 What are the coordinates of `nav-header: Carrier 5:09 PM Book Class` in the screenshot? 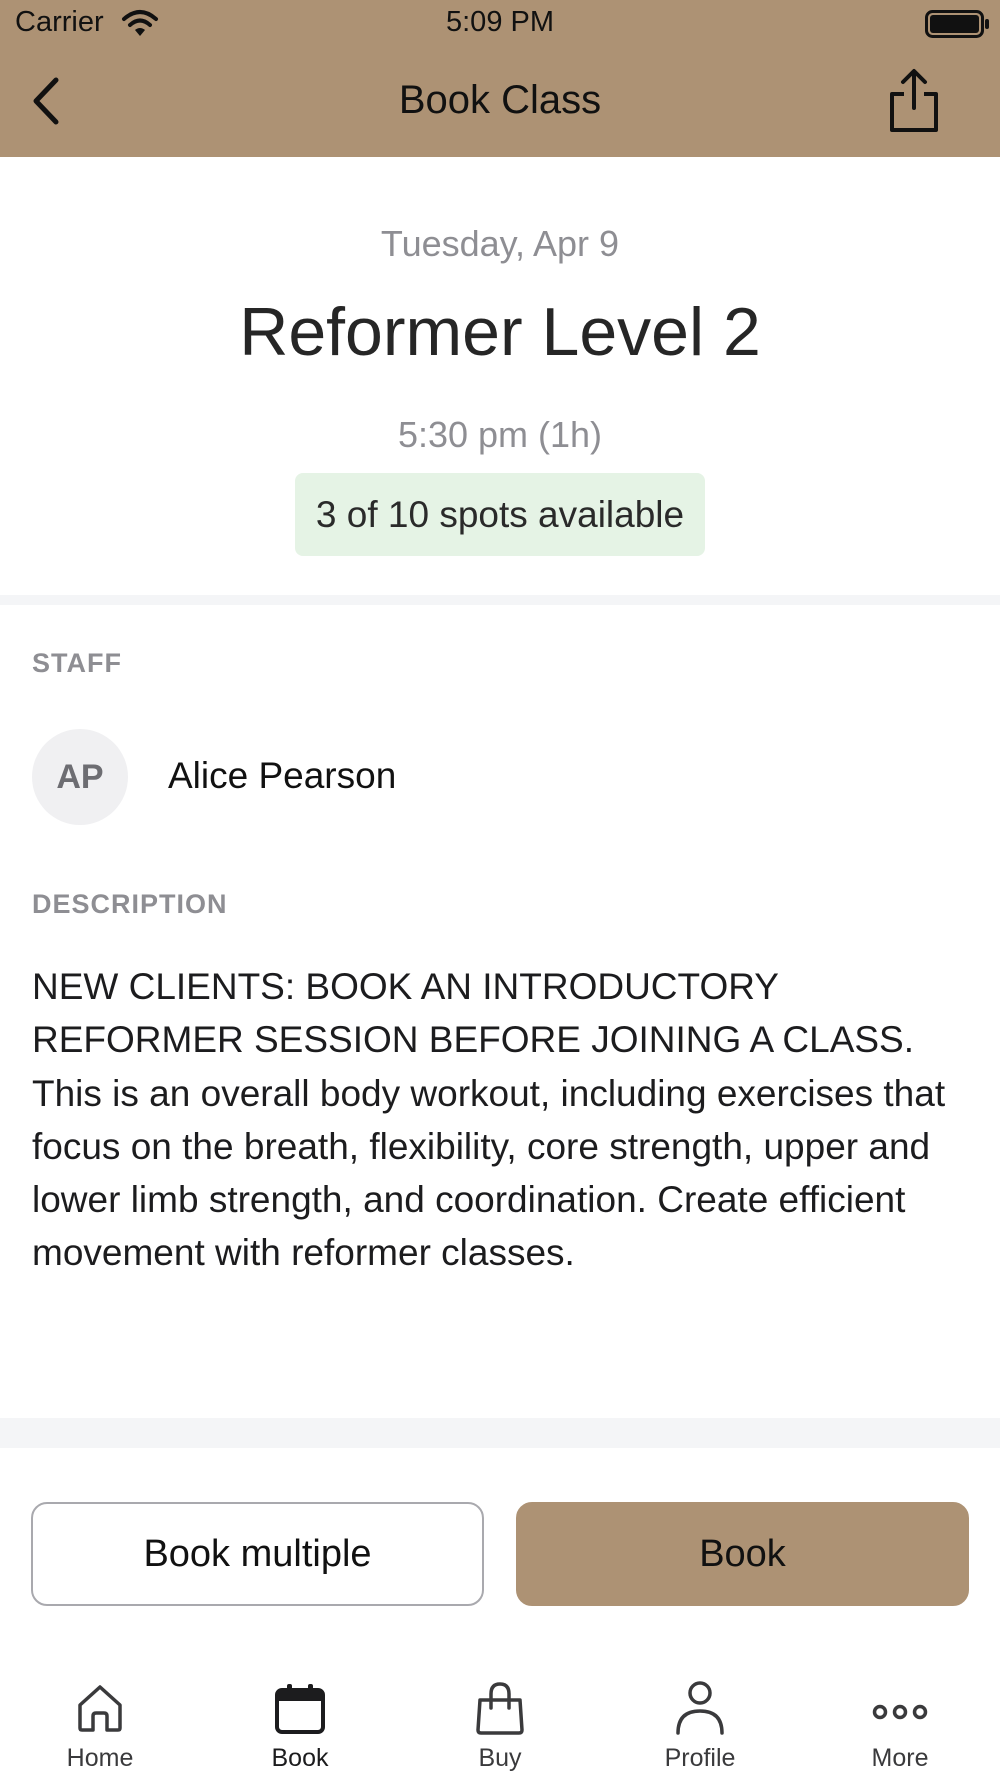 It's located at (500, 78).